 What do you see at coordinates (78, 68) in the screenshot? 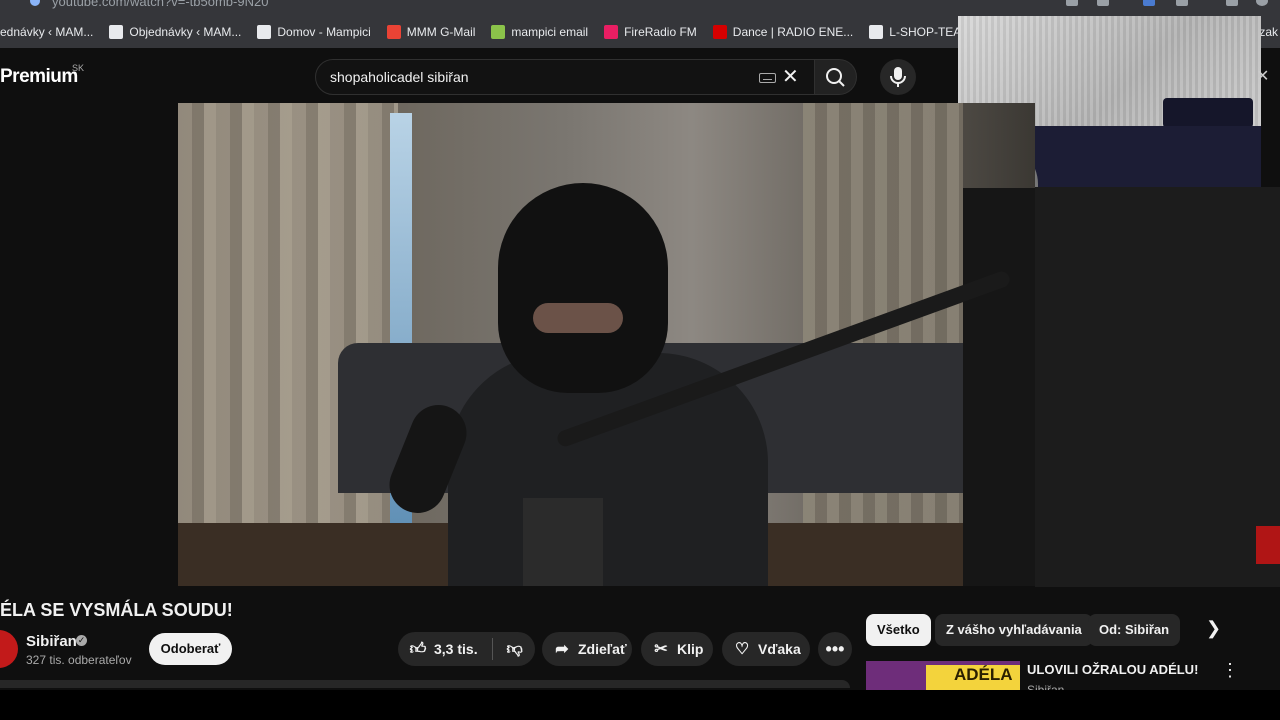
I see `region-code: SK` at bounding box center [78, 68].